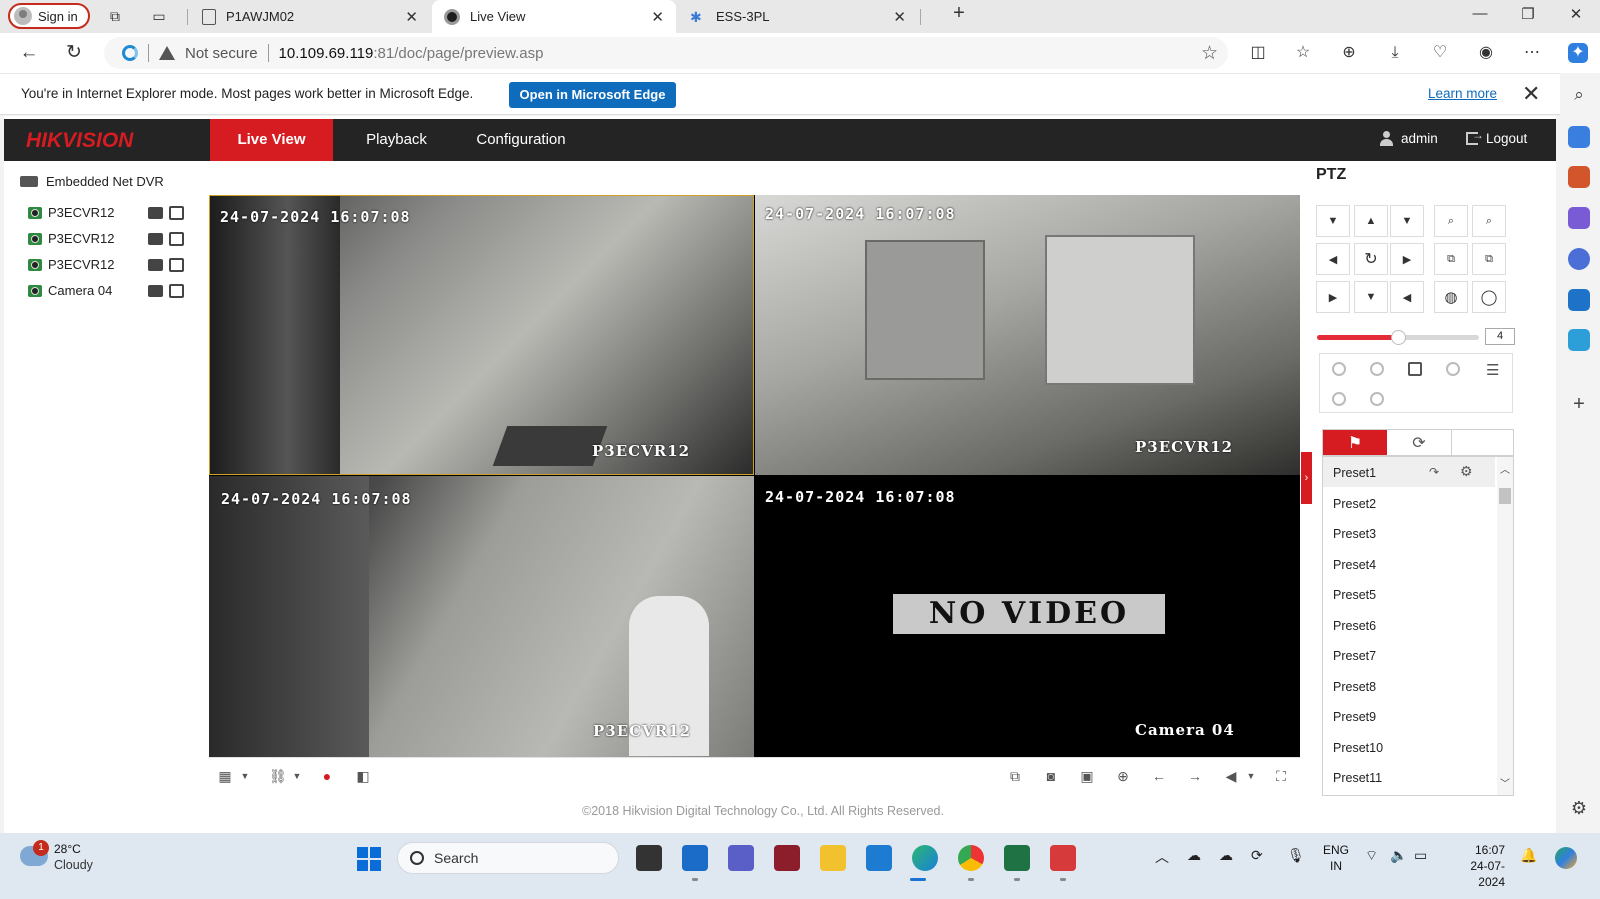 This screenshot has height=899, width=1600. I want to click on infobar-close-icon: ✕, so click(1531, 94).